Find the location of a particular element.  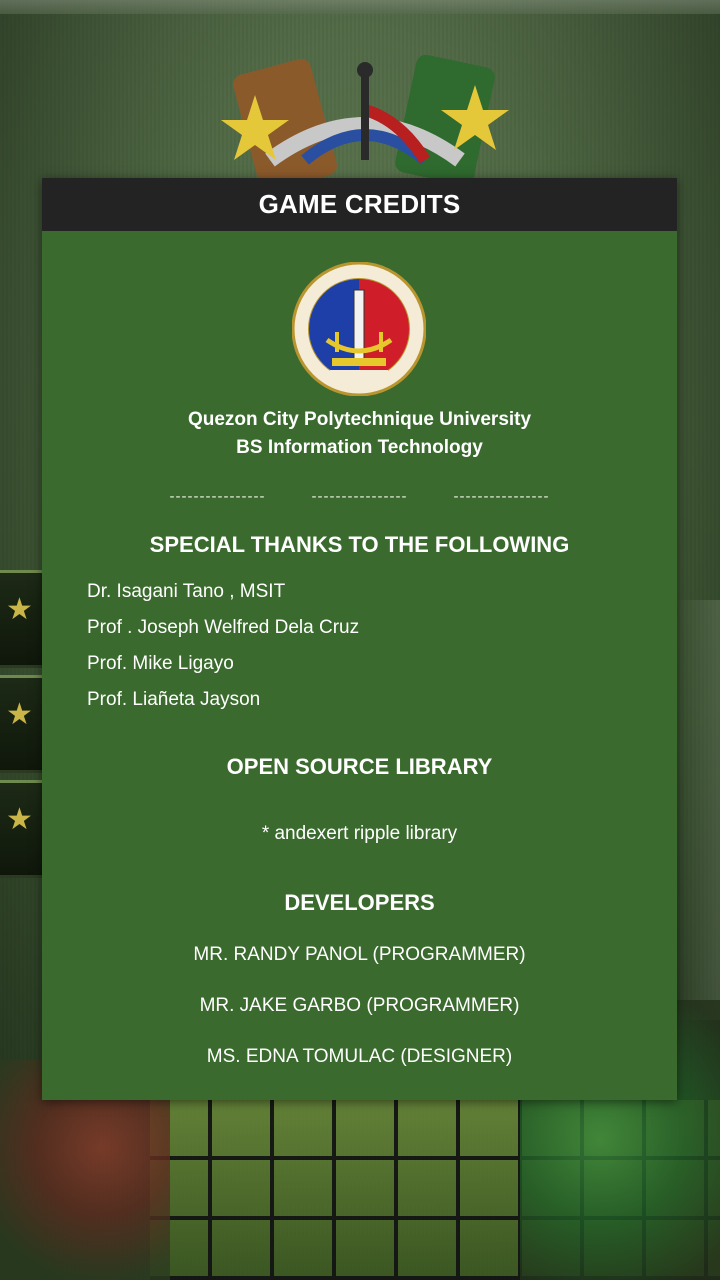

dialog-title: GAME CREDITS is located at coordinates (359, 204).